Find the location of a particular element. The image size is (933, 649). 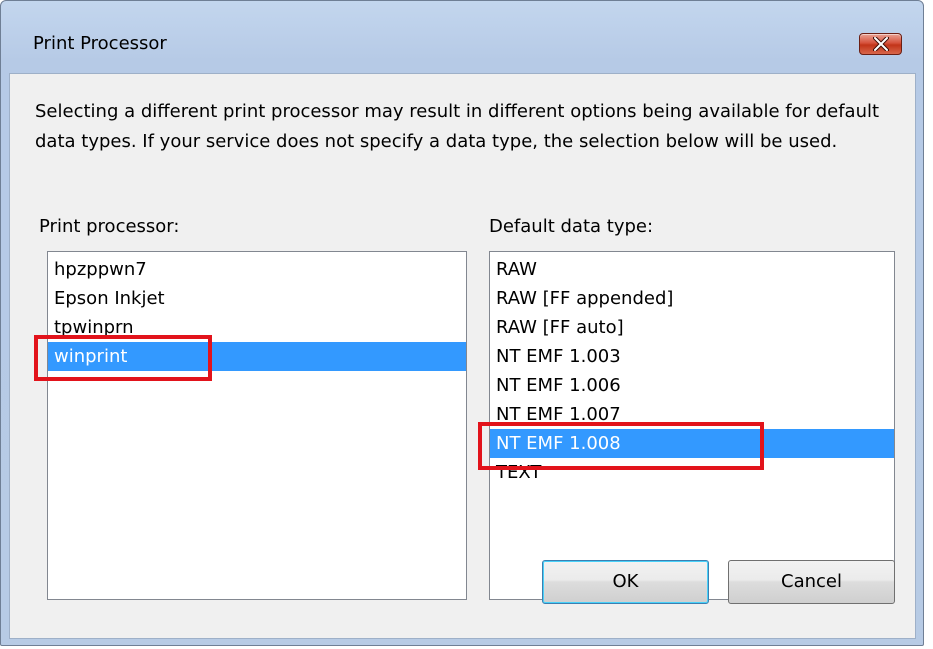

datatype-item-raw-ff-appended: RAW [FF appended] is located at coordinates (692, 298).